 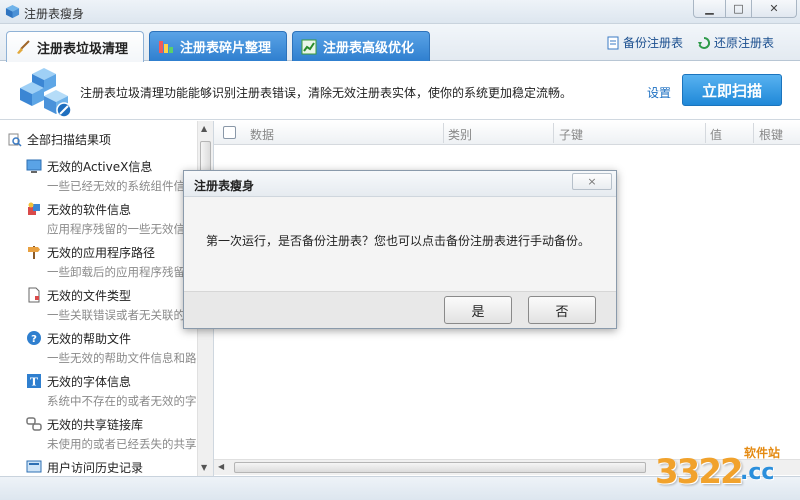 I want to click on tree-item-label: 无效的软件信息, so click(x=89, y=209).